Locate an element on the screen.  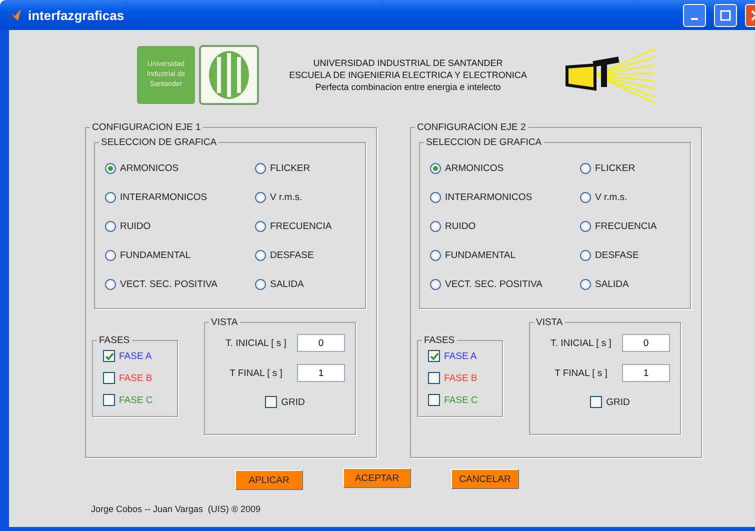
maximize-icon is located at coordinates (725, 15).